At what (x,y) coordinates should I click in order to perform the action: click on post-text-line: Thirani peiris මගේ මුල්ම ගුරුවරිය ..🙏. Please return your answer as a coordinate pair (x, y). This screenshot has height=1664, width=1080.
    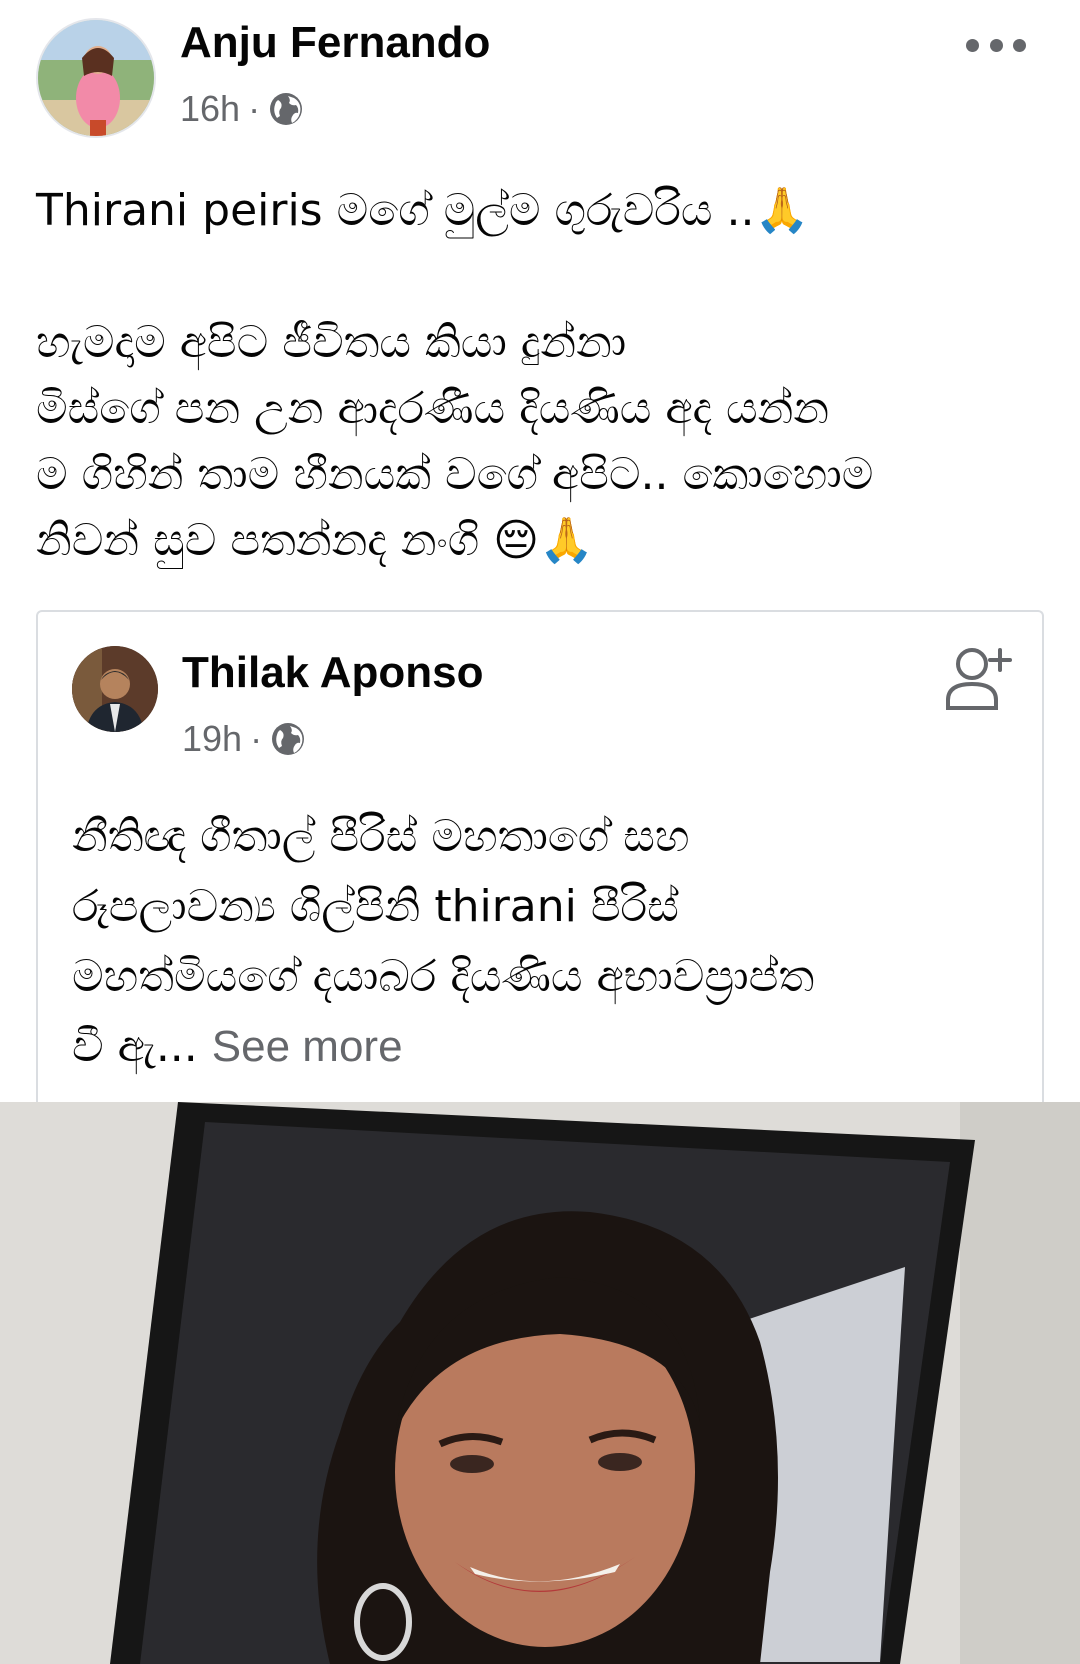
    Looking at the image, I should click on (423, 210).